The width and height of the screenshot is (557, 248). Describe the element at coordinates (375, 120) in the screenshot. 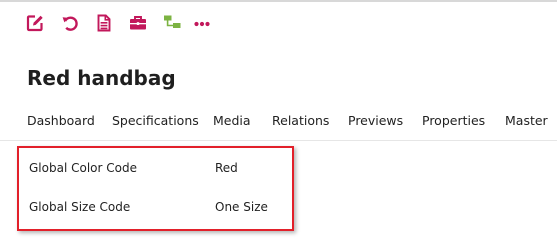

I see `tab-previews: Previews` at that location.